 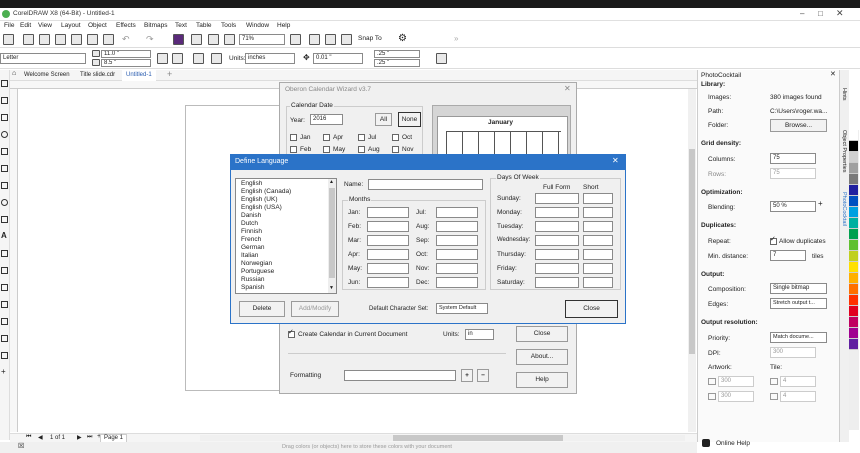 What do you see at coordinates (126, 25) in the screenshot?
I see `menu-effects: Effects` at bounding box center [126, 25].